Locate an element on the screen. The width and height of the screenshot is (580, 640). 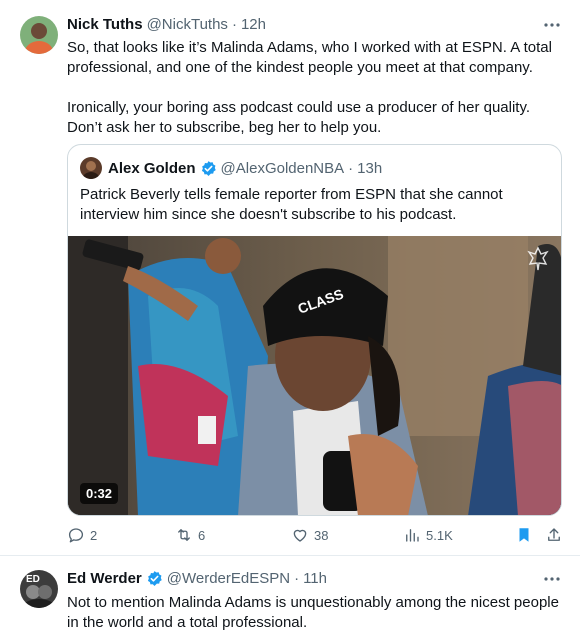
avatar-alex-golden is located at coordinates (91, 168).